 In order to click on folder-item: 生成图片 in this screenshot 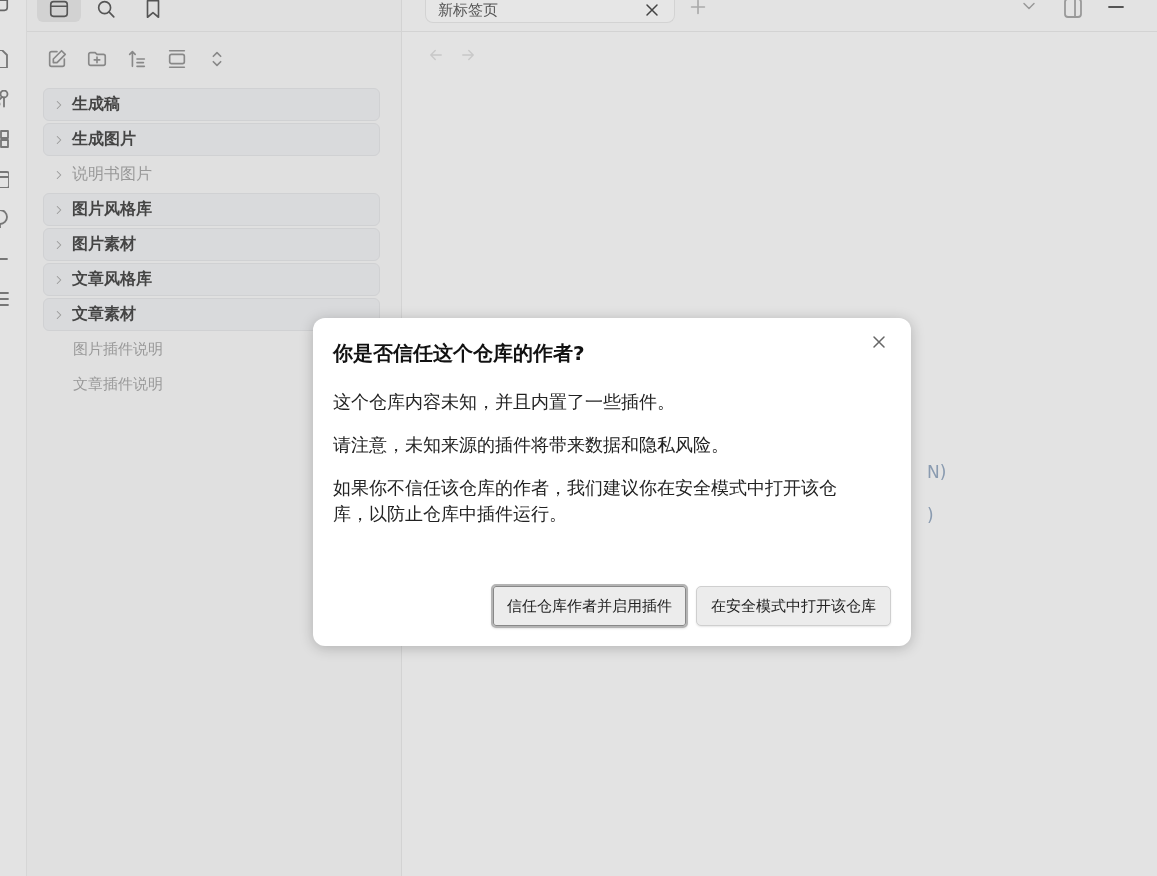, I will do `click(211, 139)`.